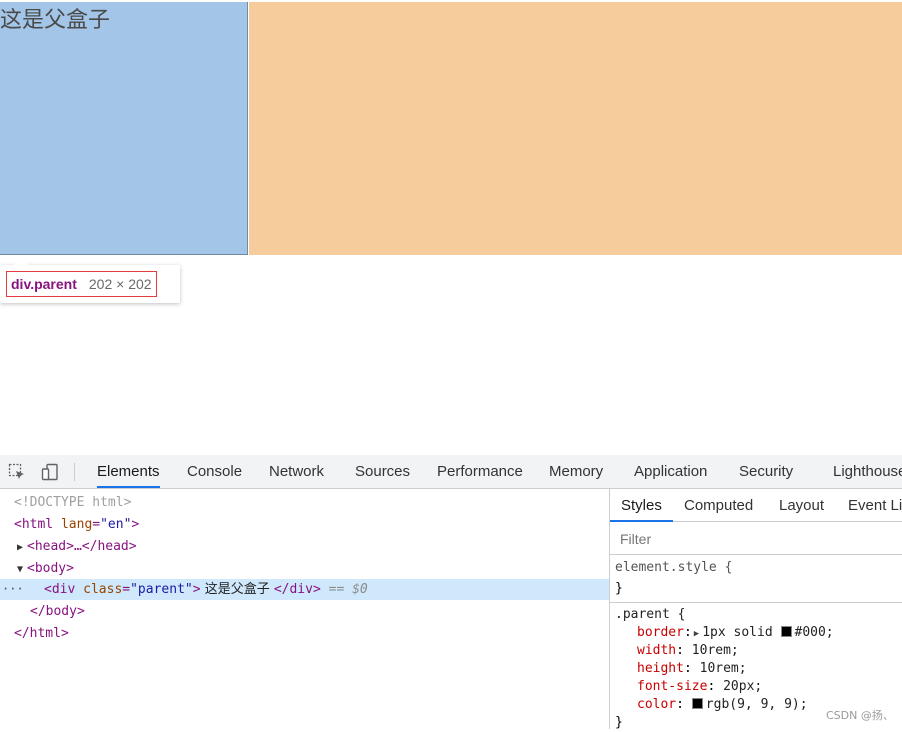 The width and height of the screenshot is (902, 732). Describe the element at coordinates (196, 589) in the screenshot. I see `div-open-end: >` at that location.